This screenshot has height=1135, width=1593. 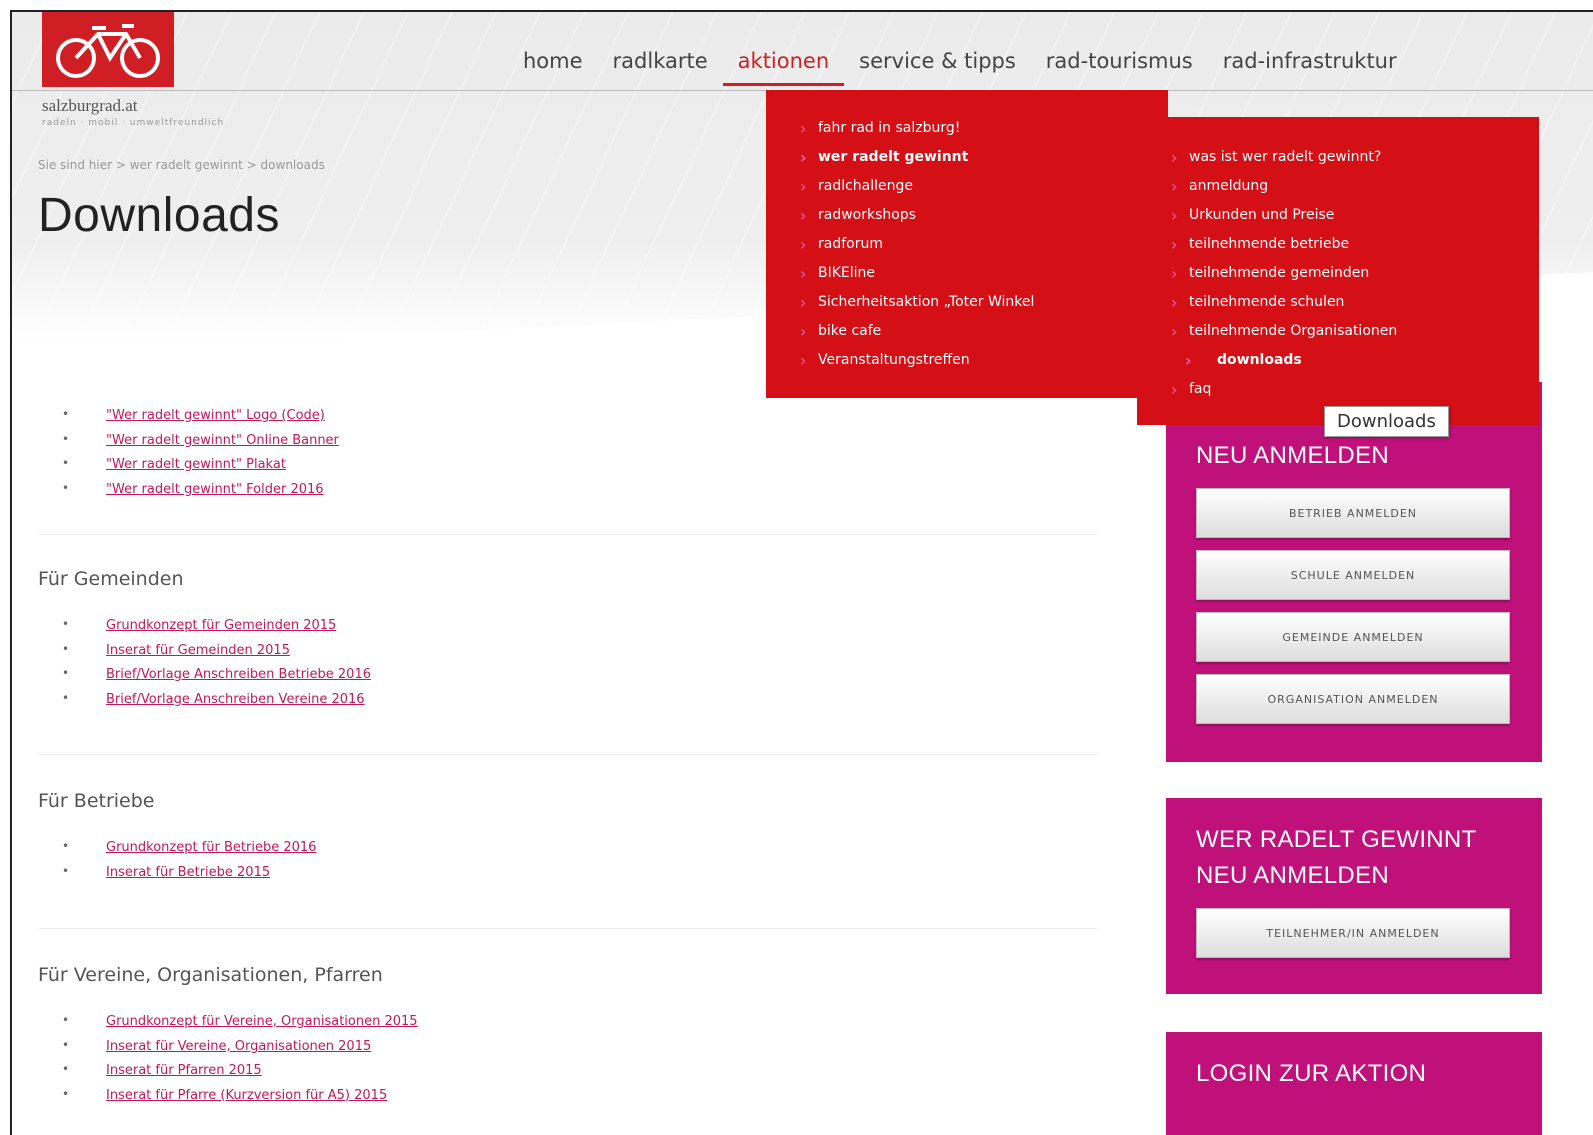 I want to click on list-item: Inserat für Vereine, Organisationen 2015, so click(x=228, y=1045).